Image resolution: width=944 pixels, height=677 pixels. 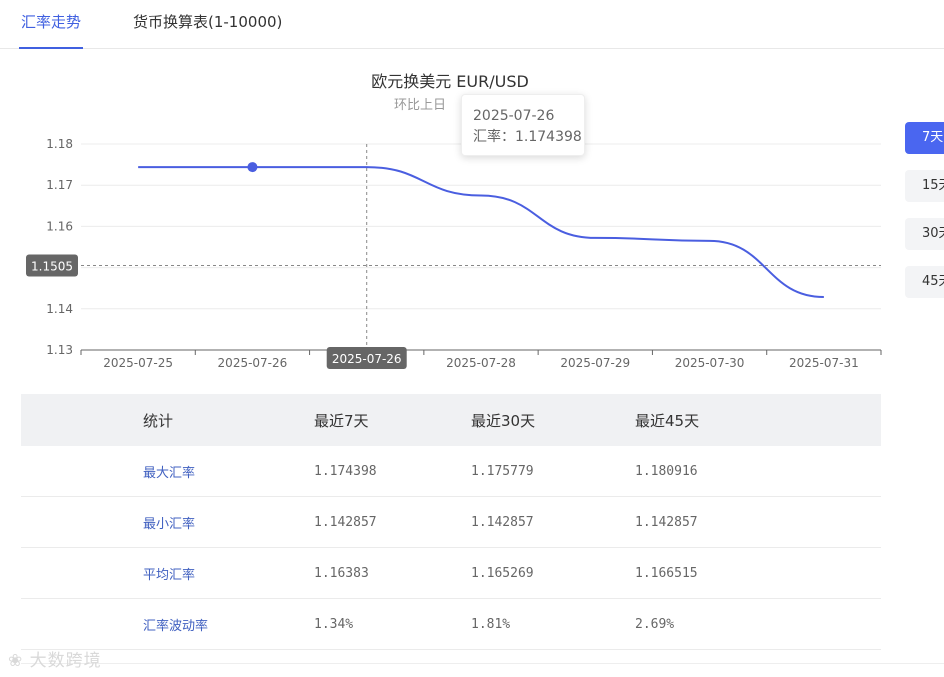 What do you see at coordinates (167, 471) in the screenshot?
I see `row-label-max: 最大汇率` at bounding box center [167, 471].